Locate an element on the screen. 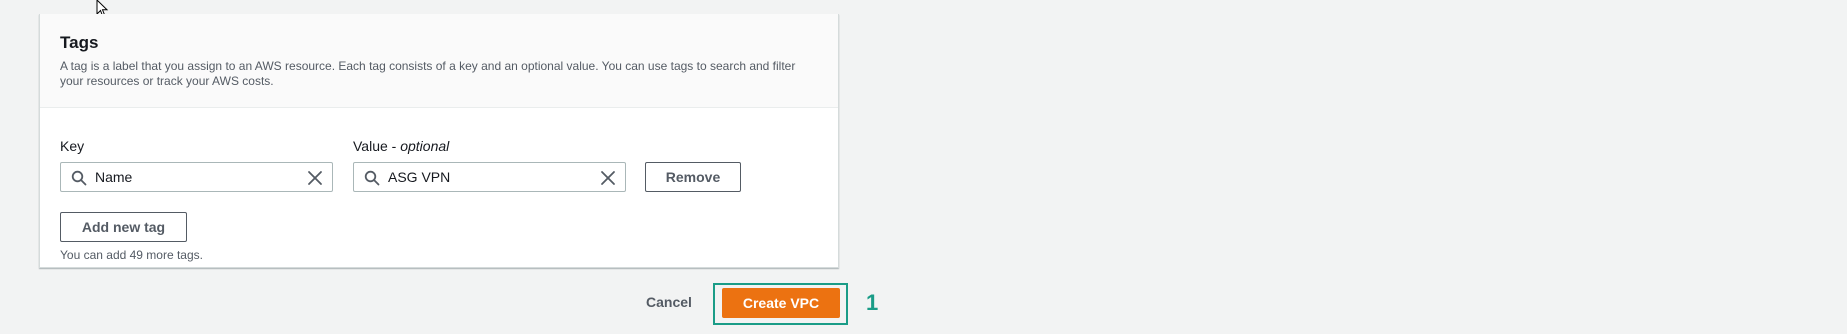 This screenshot has height=334, width=1847. remove-tag-button: Remove is located at coordinates (693, 177).